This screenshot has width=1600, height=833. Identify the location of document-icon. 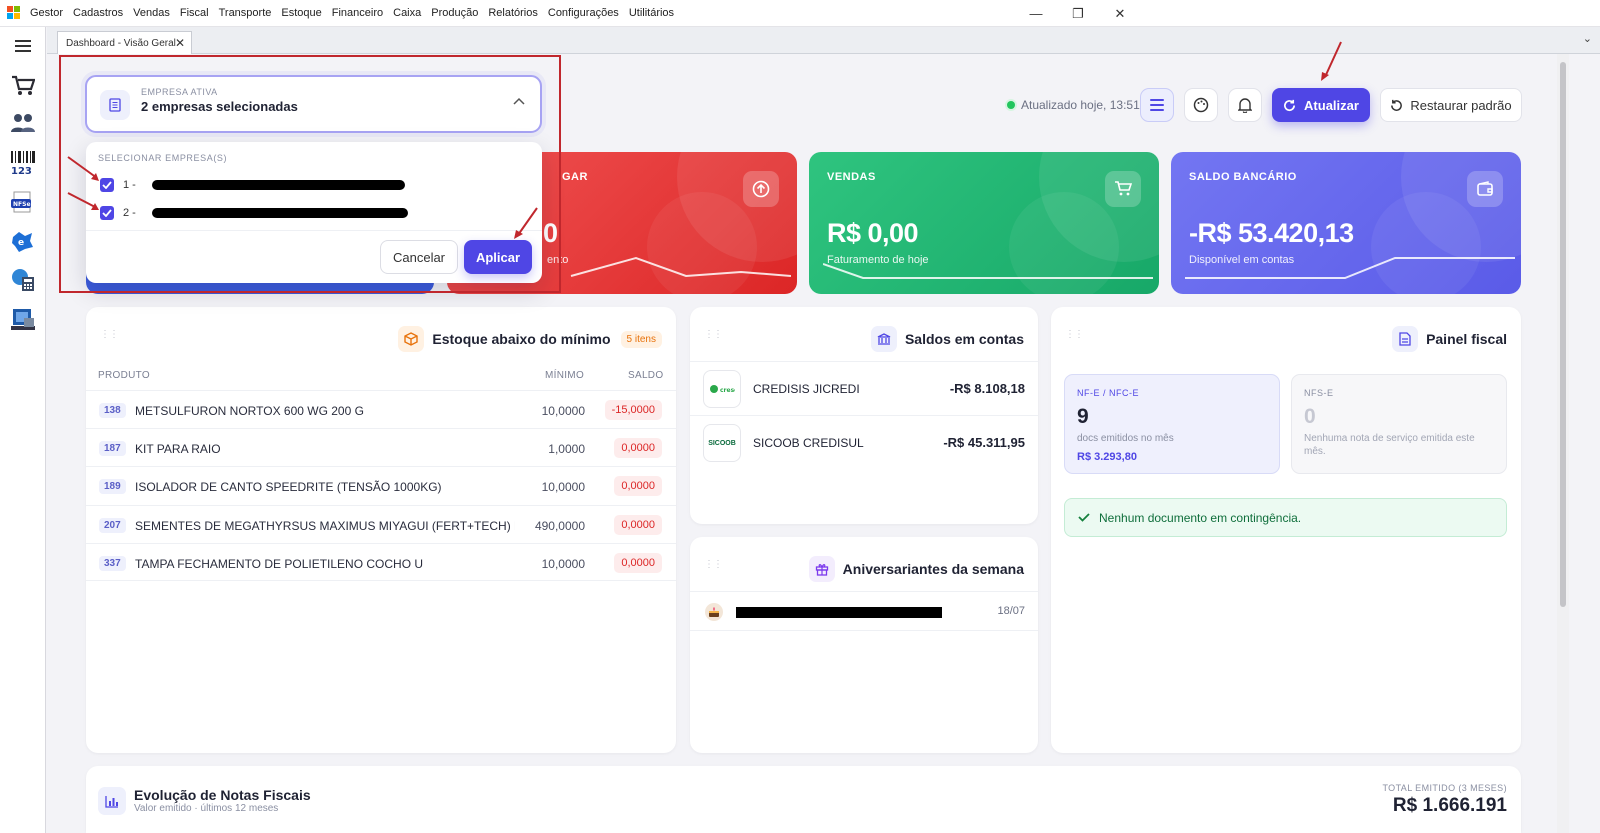
(1405, 339).